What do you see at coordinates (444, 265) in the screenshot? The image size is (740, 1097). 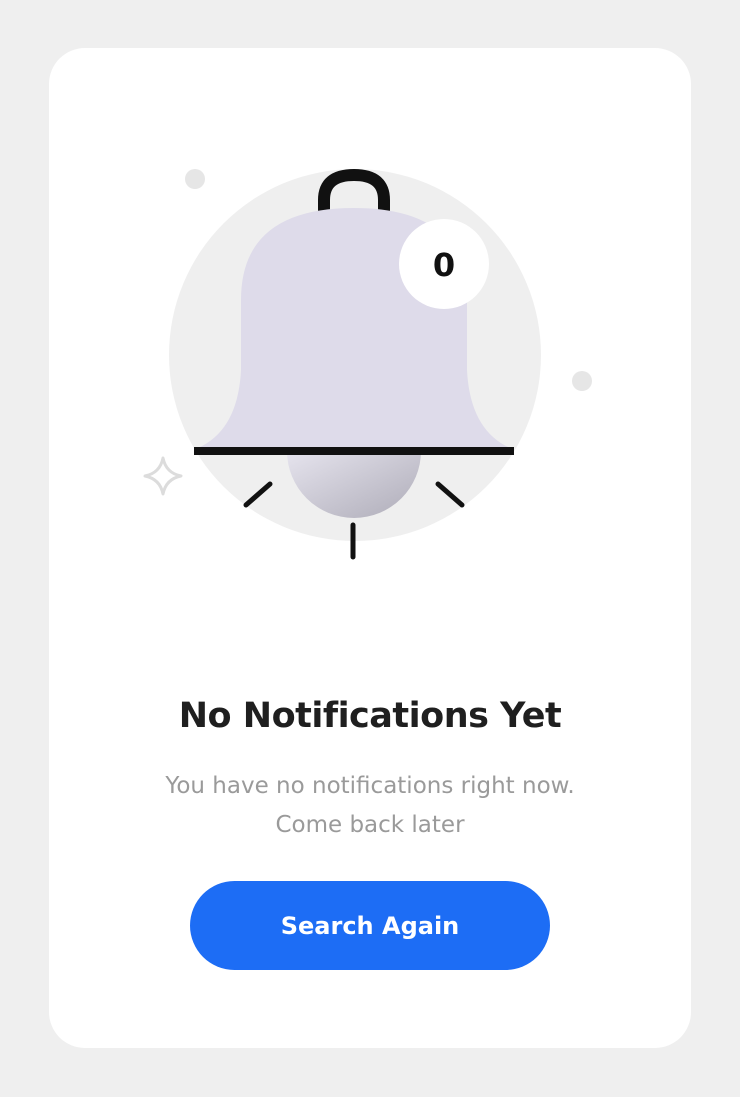 I see `notification-badge-count: 0` at bounding box center [444, 265].